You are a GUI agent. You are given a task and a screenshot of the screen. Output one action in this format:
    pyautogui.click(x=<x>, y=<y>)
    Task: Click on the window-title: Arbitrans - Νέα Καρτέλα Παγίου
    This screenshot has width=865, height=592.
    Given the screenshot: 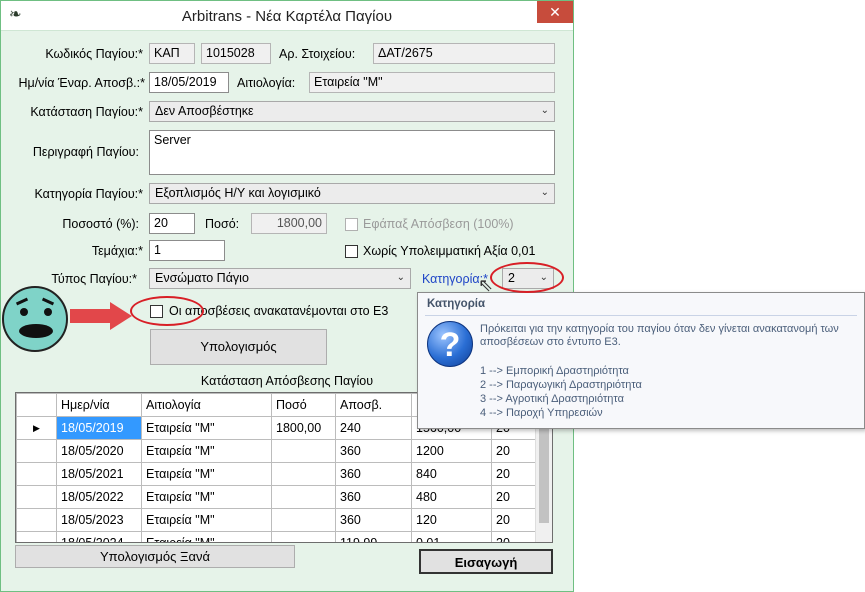 What is the action you would take?
    pyautogui.click(x=287, y=16)
    